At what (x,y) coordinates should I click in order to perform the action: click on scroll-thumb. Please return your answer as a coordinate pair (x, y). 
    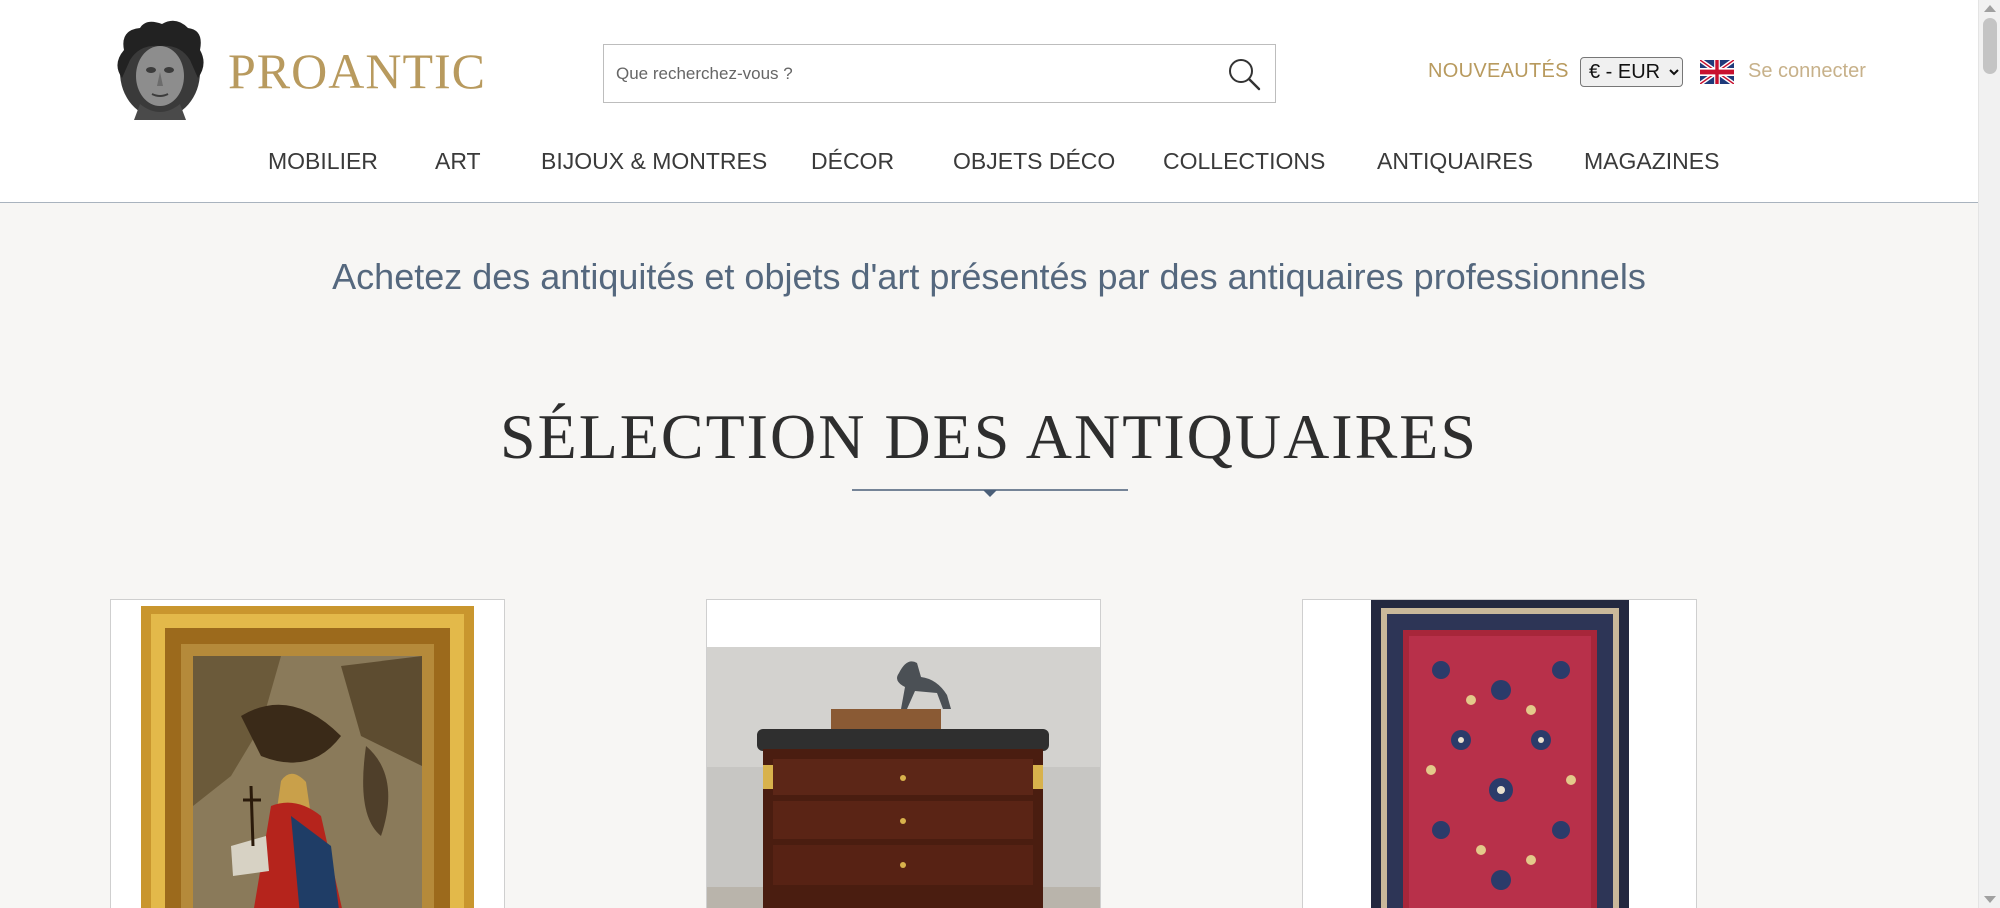
    Looking at the image, I should click on (1990, 46).